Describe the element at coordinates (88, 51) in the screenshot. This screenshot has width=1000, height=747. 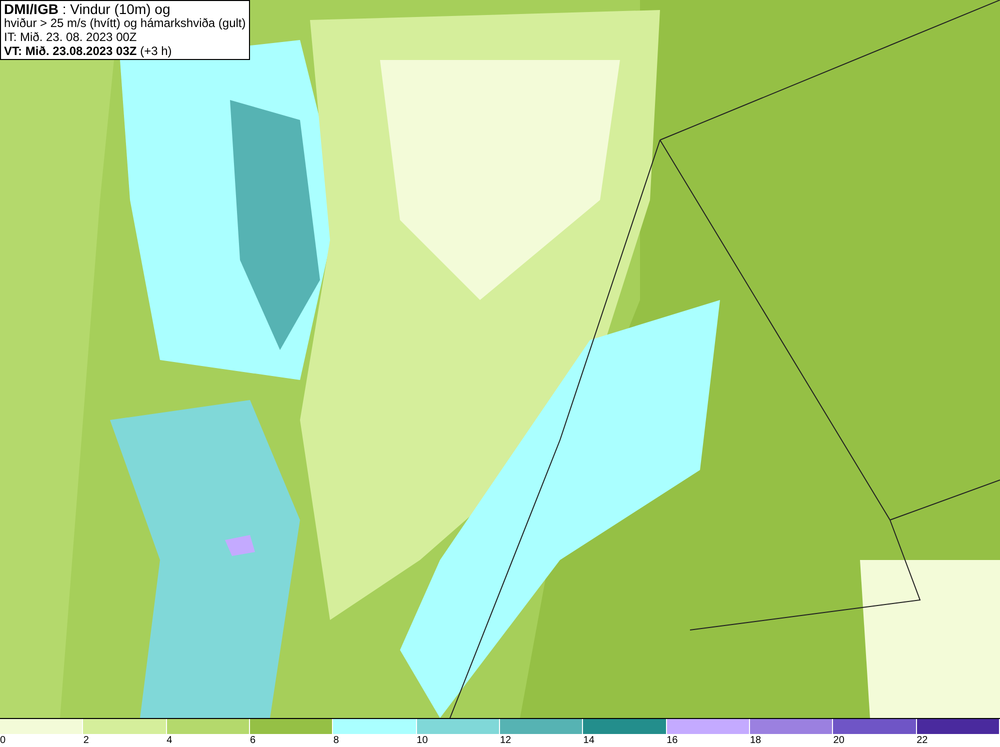
I see `map-caption: VT: Mið. 23.08.2023 03Z (+3 h)` at that location.